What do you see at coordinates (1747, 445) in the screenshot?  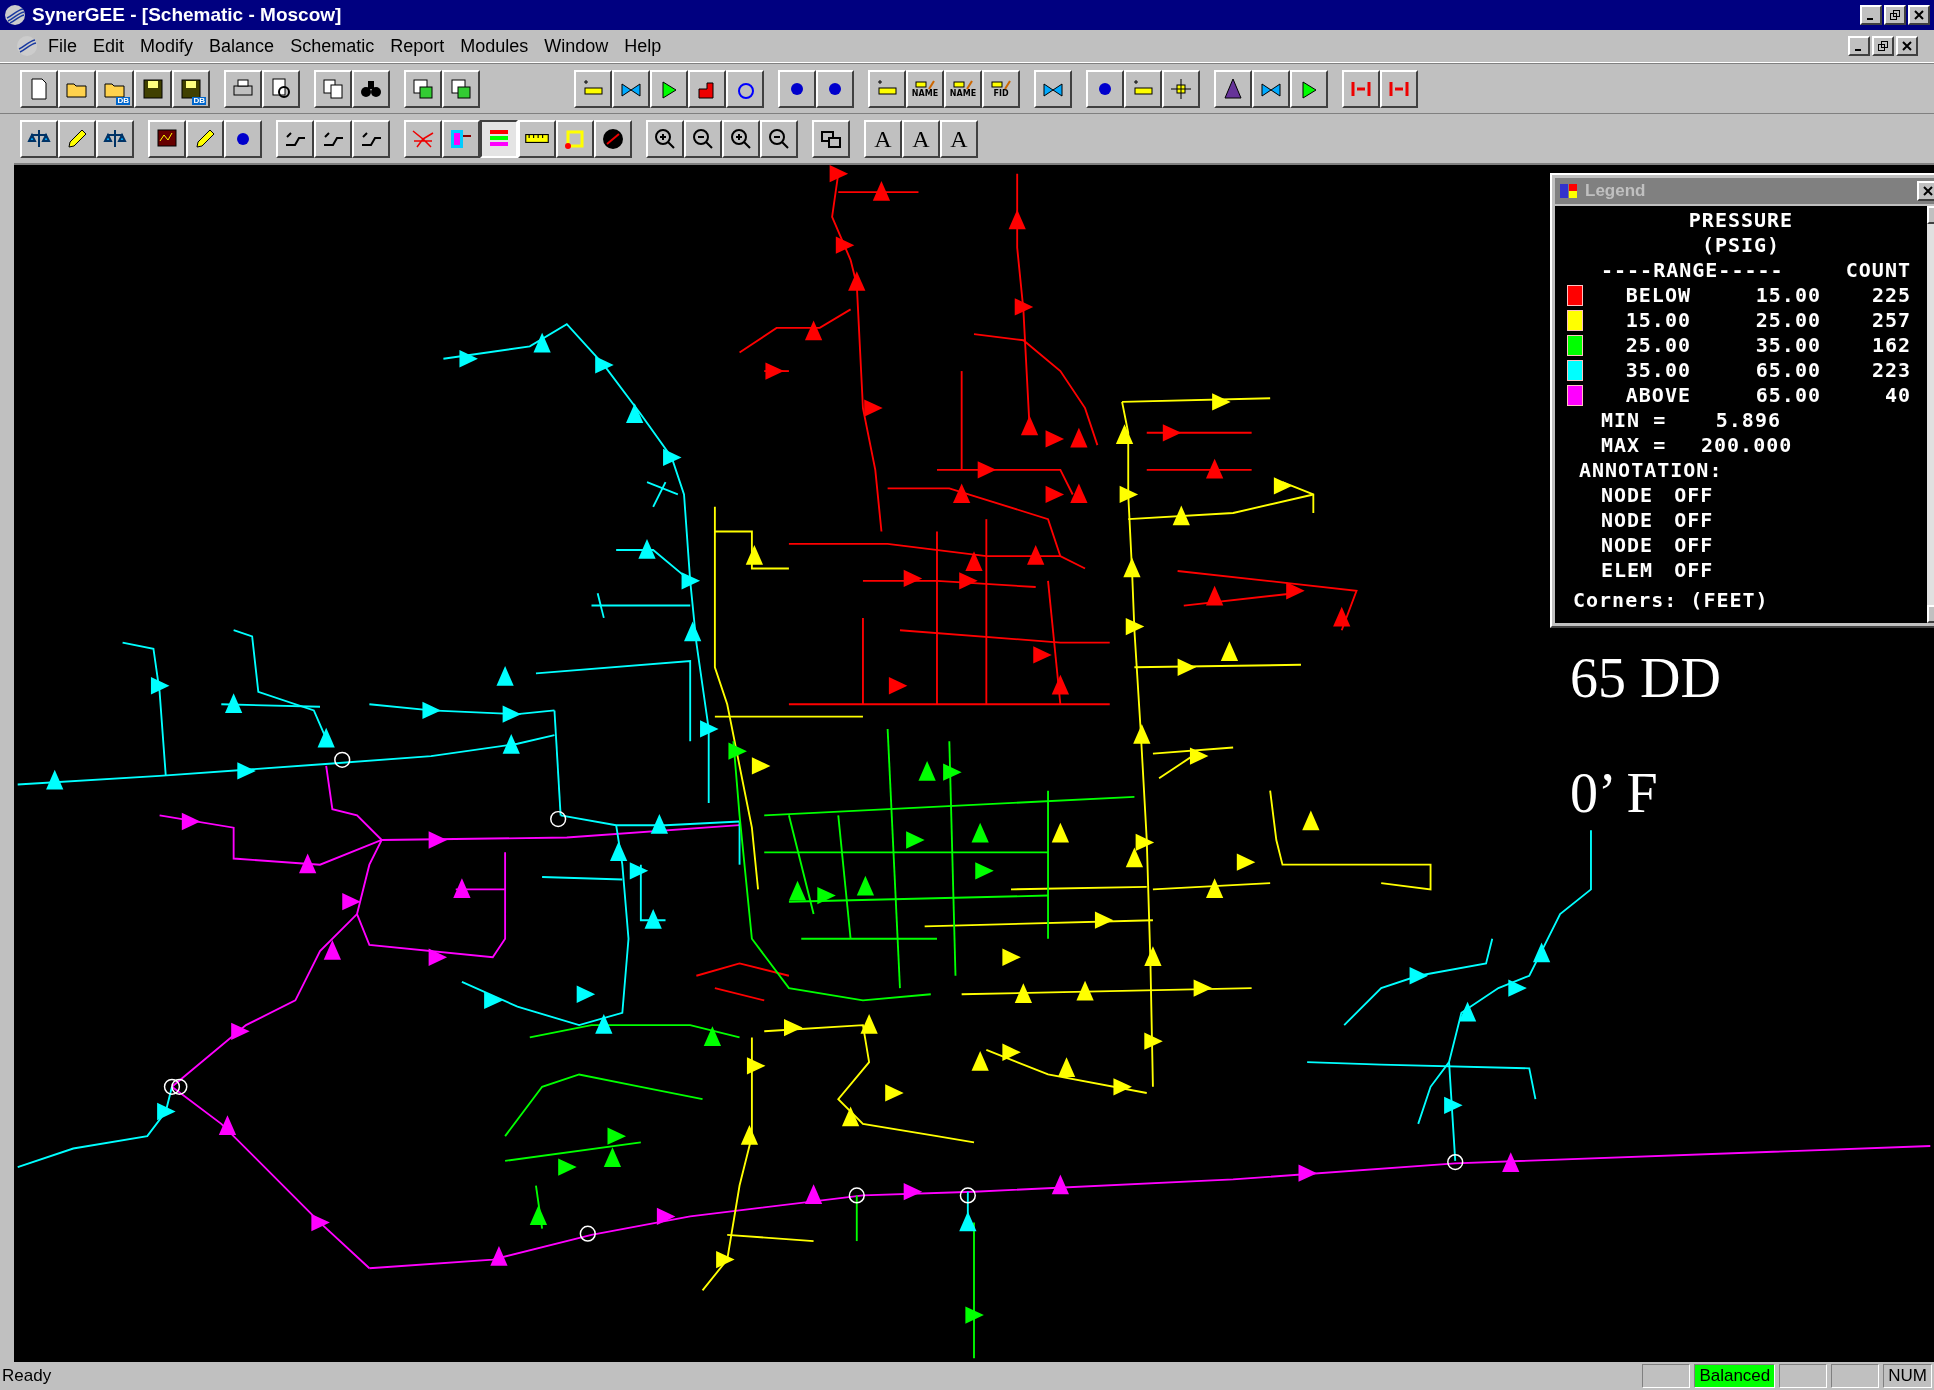 I see `stat-value: 200.000` at bounding box center [1747, 445].